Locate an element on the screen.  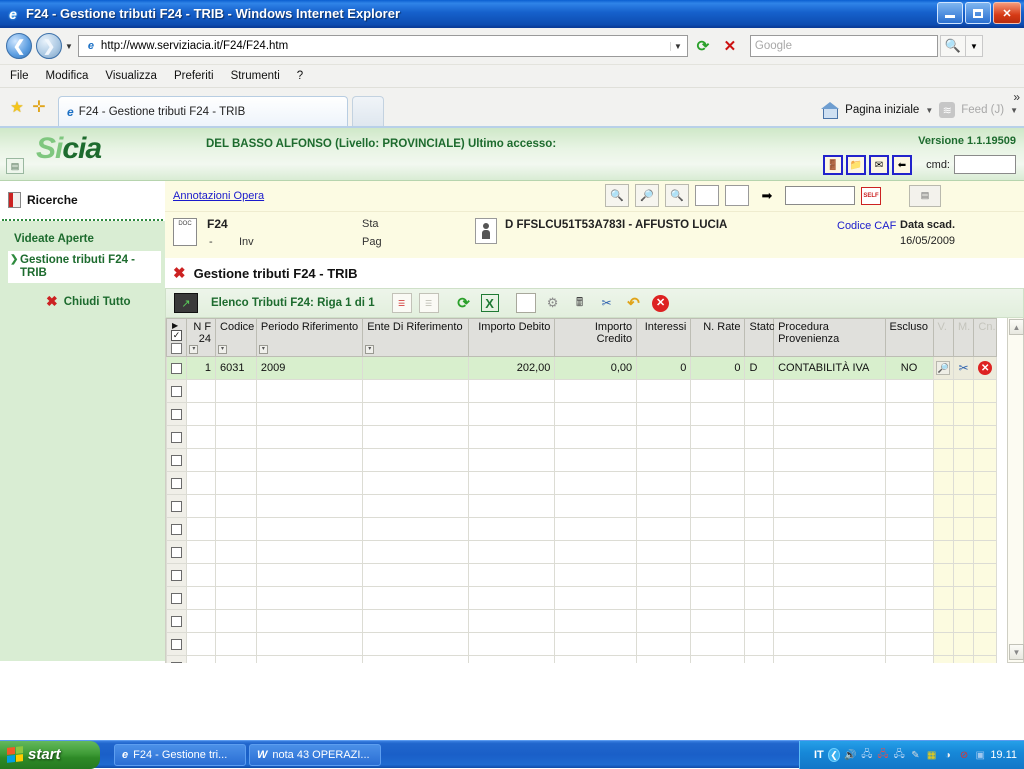
col-importo-debito: Importo Debito is located at coordinates (511, 338).